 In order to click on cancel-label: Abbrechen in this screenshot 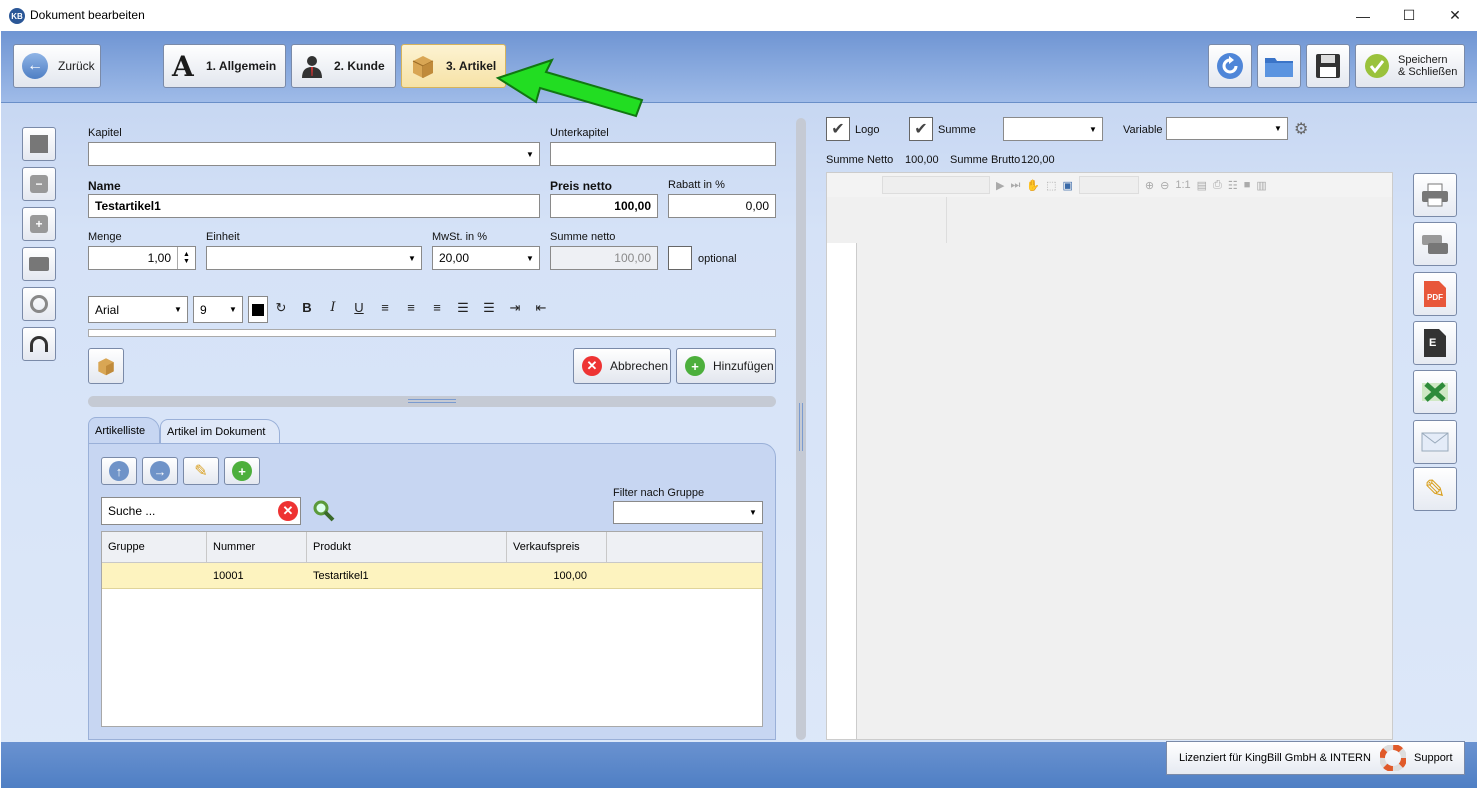, I will do `click(639, 366)`.